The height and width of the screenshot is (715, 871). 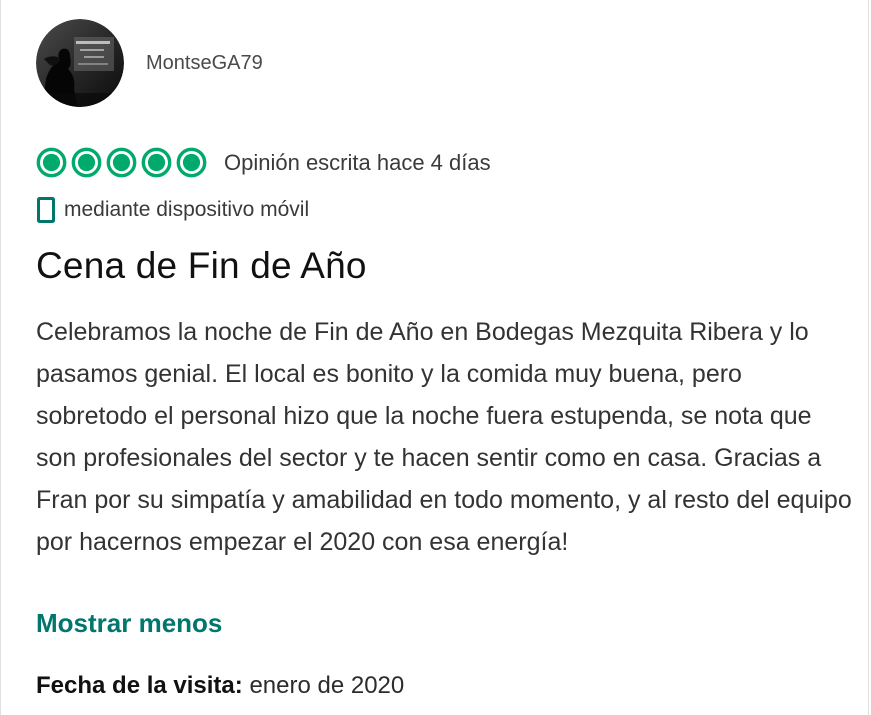 I want to click on visit-date-value: enero de 2020, so click(x=327, y=685).